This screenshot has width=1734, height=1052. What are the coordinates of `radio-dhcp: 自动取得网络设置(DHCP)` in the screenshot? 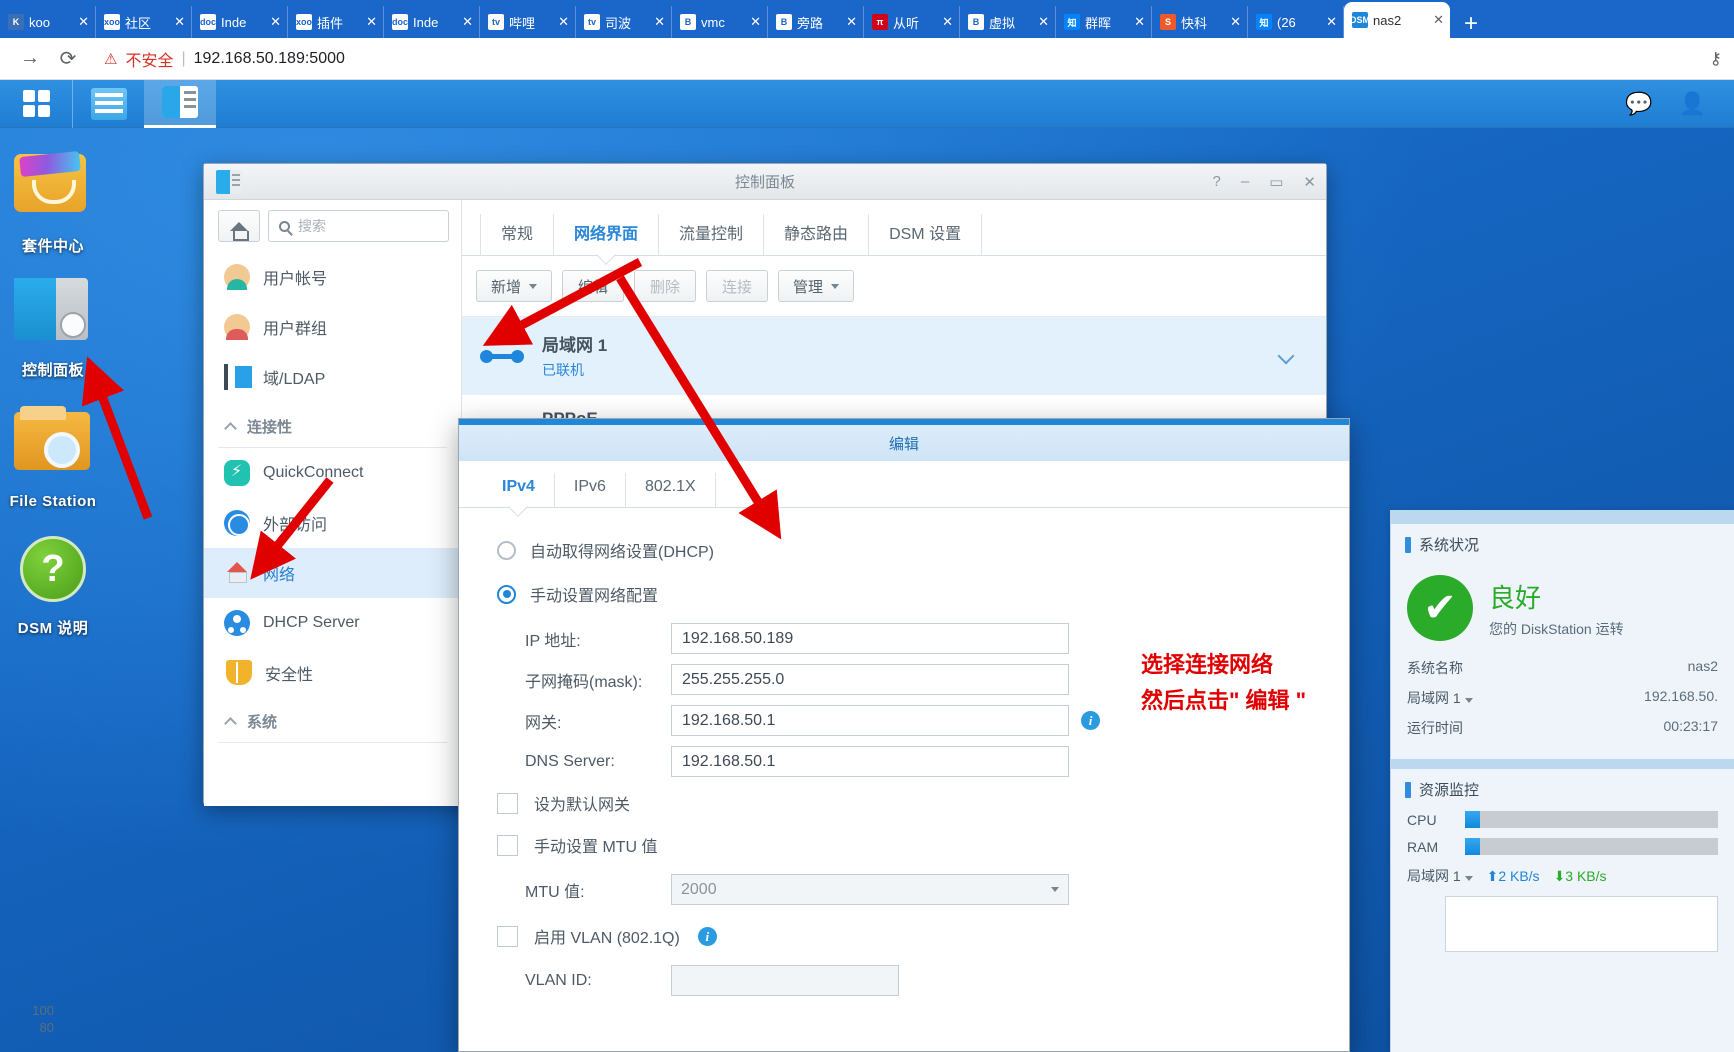 It's located at (916, 552).